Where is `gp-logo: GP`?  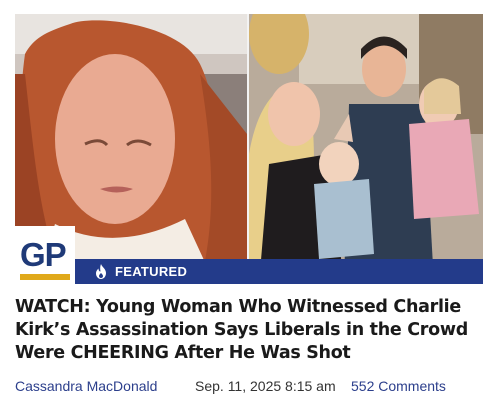 gp-logo: GP is located at coordinates (45, 255).